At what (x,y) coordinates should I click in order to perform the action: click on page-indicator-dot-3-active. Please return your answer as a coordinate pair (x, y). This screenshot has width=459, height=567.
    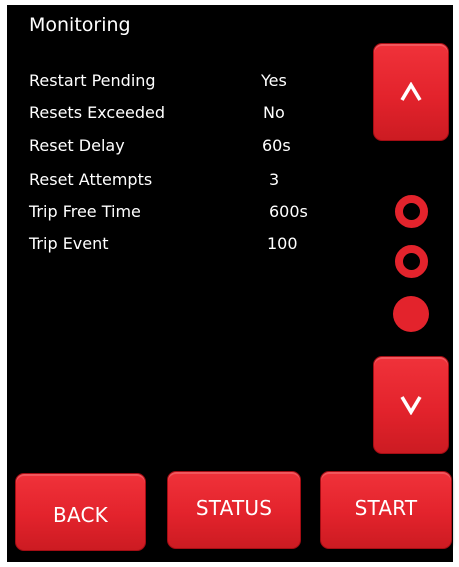
    Looking at the image, I should click on (411, 314).